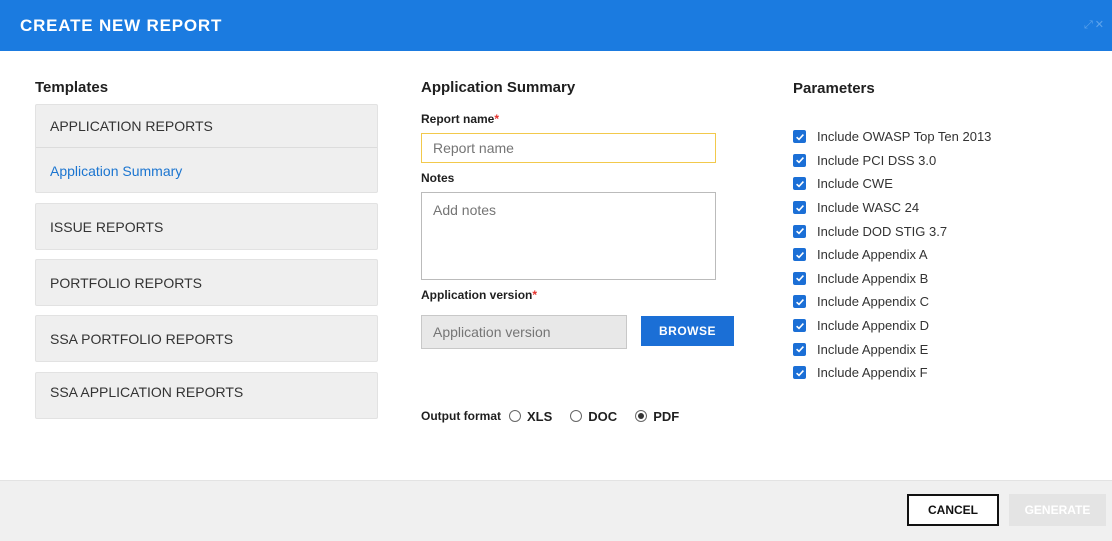 The width and height of the screenshot is (1112, 541). Describe the element at coordinates (498, 87) in the screenshot. I see `form-heading: Application Summary` at that location.